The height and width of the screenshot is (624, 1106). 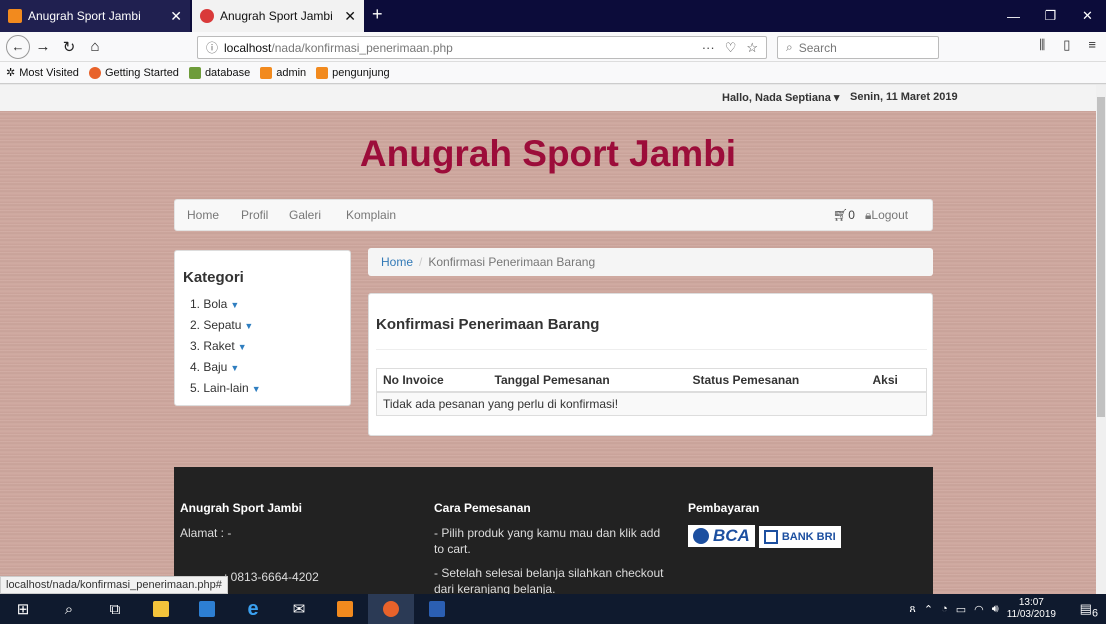 I want to click on mail-icon: ✉, so click(x=299, y=609).